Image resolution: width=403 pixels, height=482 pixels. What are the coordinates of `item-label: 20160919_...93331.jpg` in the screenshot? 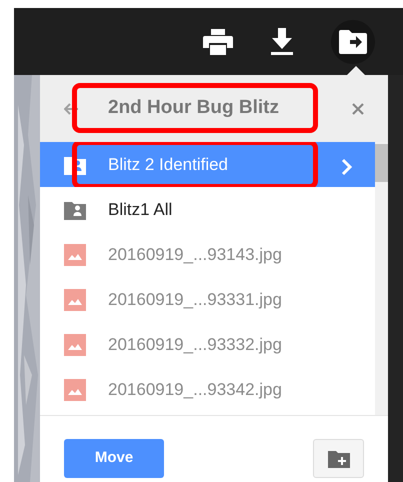 It's located at (195, 299).